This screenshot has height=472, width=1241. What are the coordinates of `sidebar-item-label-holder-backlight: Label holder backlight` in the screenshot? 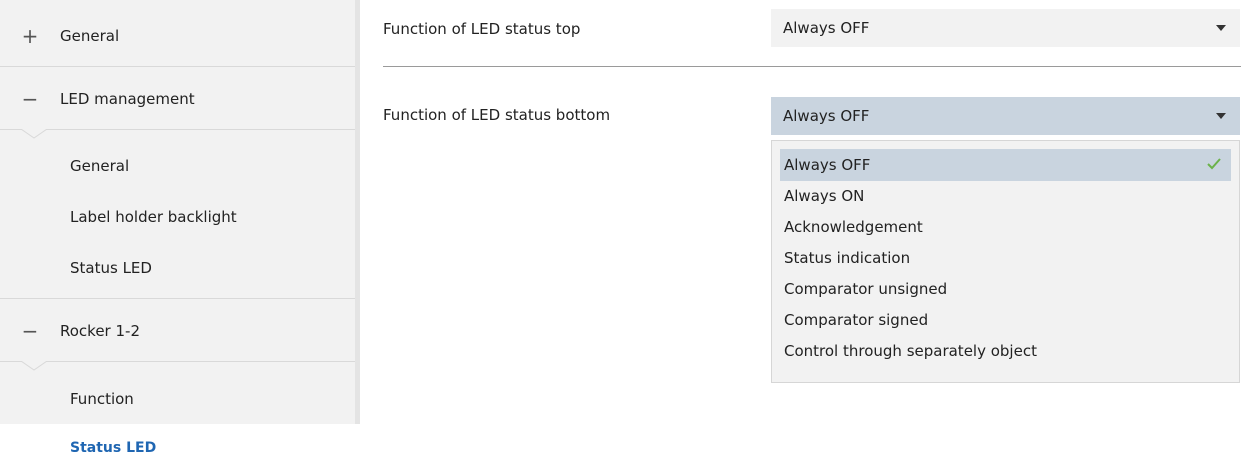 It's located at (153, 217).